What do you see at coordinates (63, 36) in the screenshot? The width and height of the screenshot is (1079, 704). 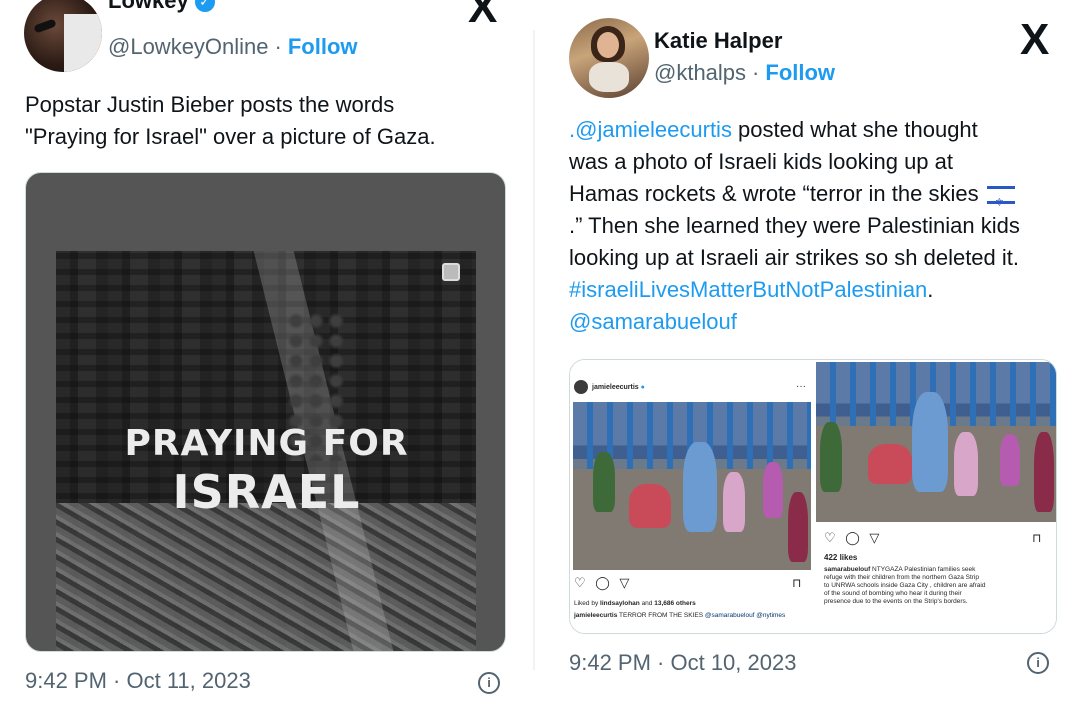 I see `lowkey-avatar` at bounding box center [63, 36].